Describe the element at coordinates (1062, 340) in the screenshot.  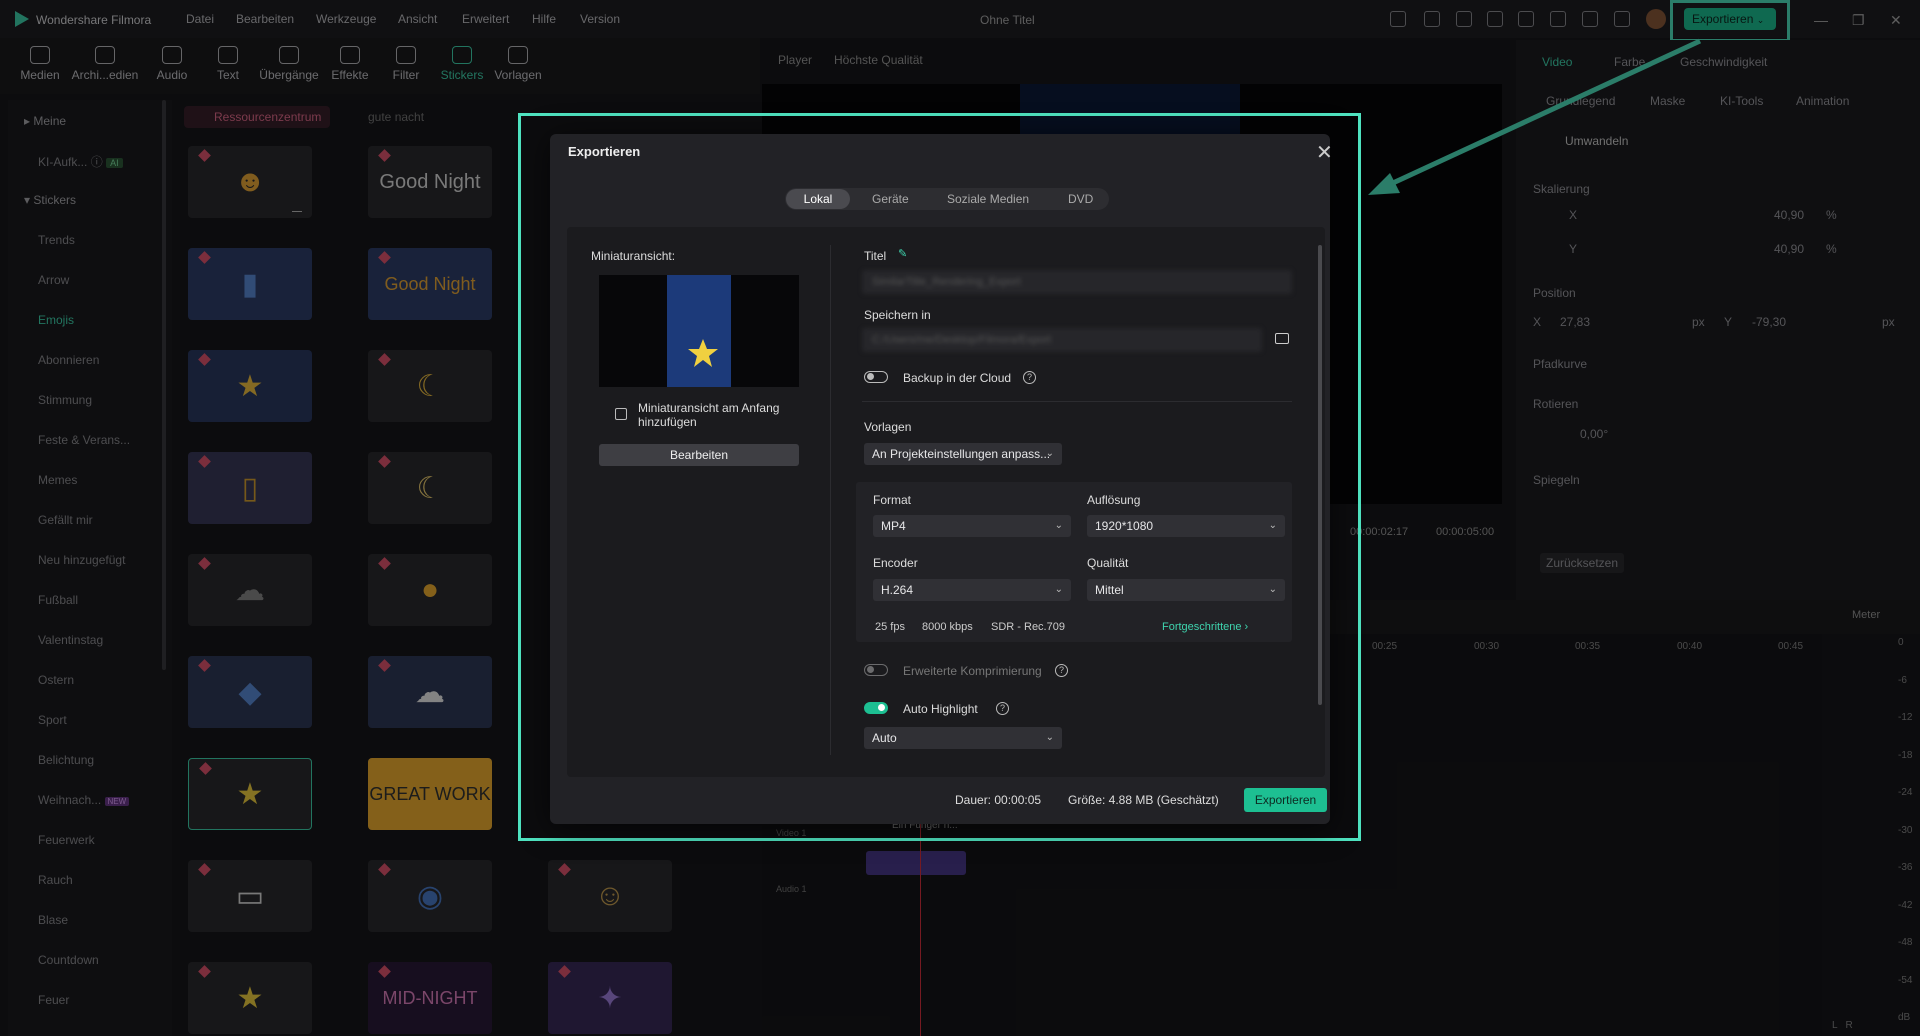
I see `save-location-input: C:/Users/me/Desktop/Filmora/Export` at that location.